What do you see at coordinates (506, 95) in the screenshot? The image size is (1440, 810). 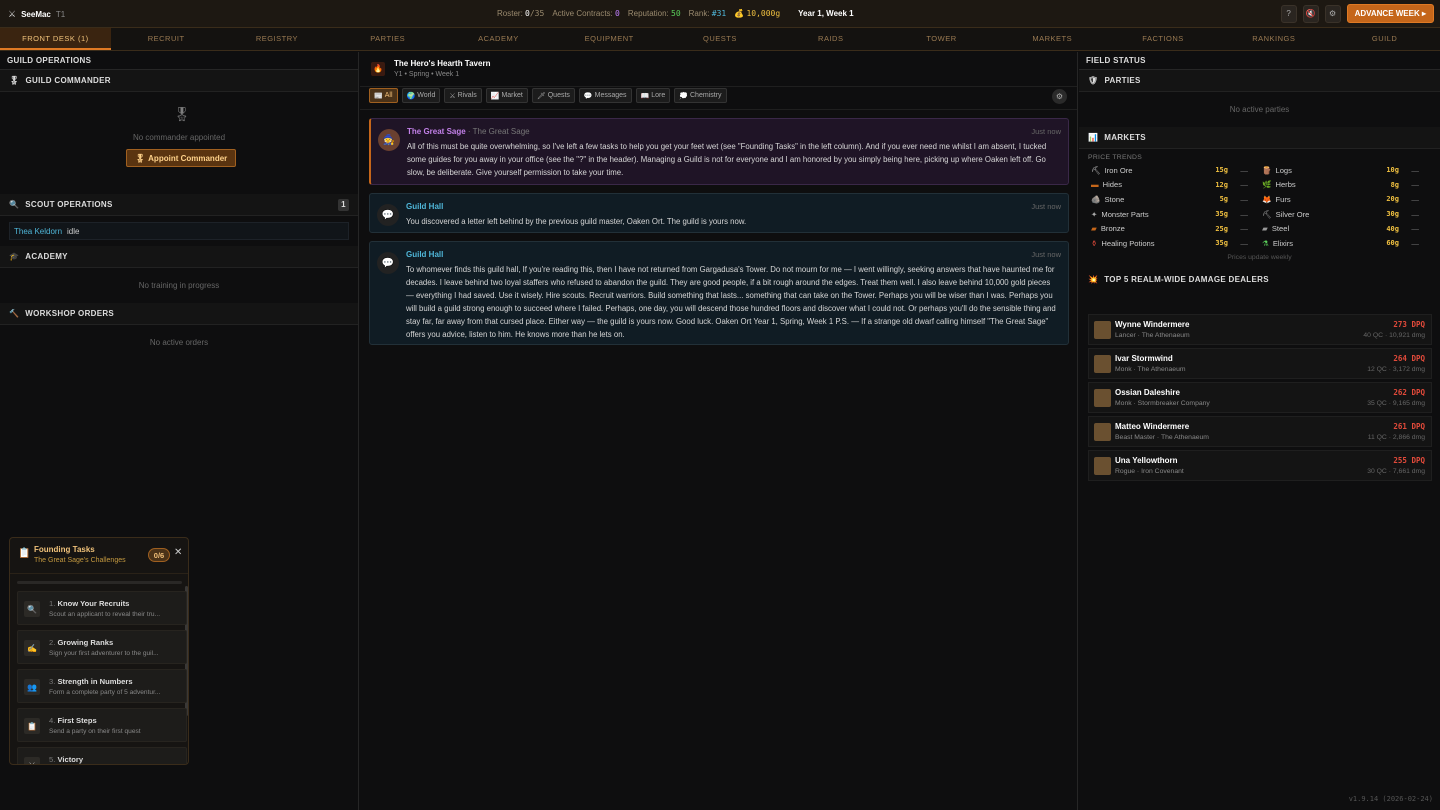 I see `filter-market: 📈 Market` at bounding box center [506, 95].